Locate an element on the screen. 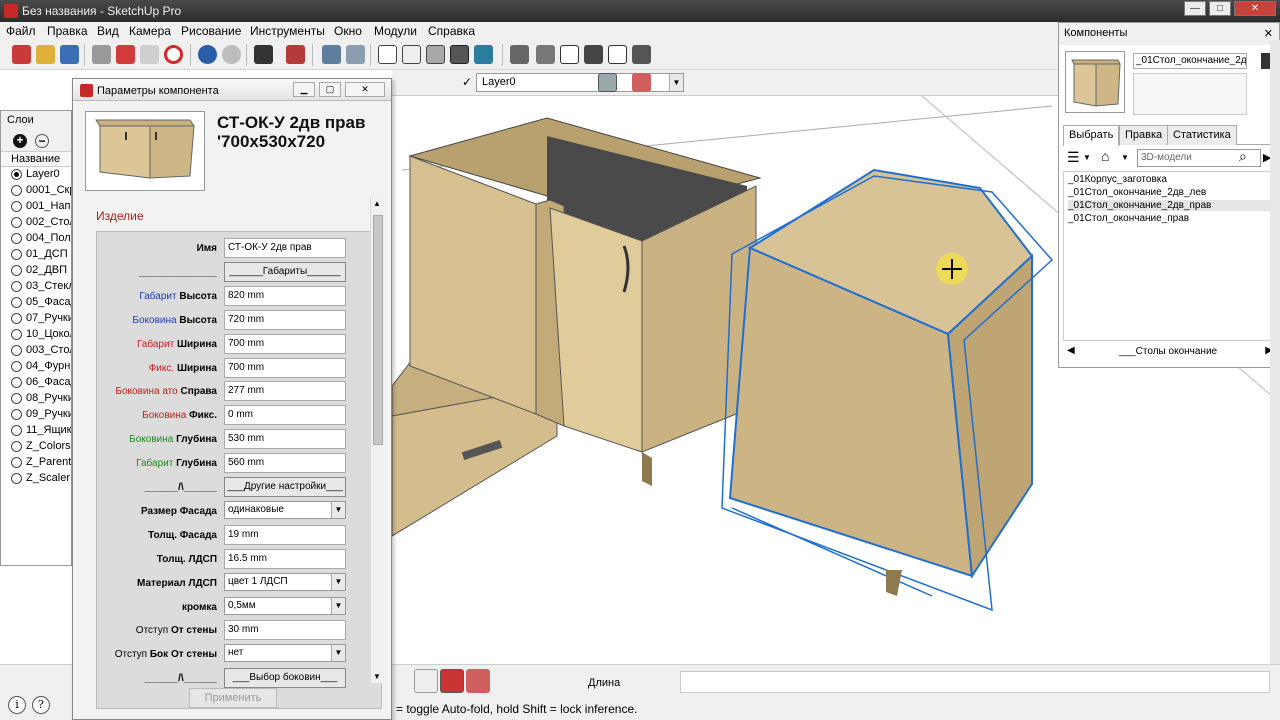 This screenshot has width=1280, height=720. parameter-input: СТ-ОК-У 2дв прав is located at coordinates (285, 248).